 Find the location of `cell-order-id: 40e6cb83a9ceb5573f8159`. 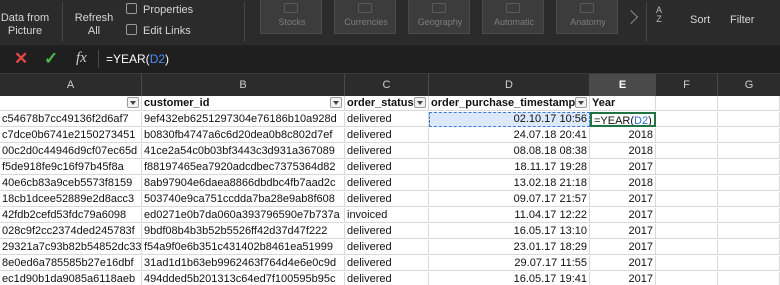

cell-order-id: 40e6cb83a9ceb5573f8159 is located at coordinates (71, 183).